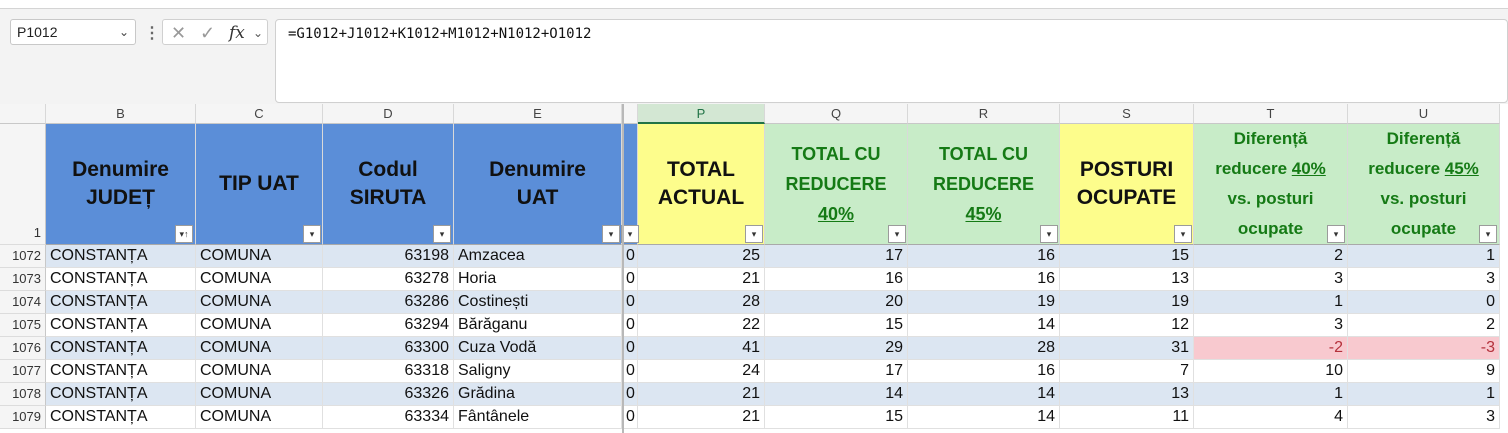  Describe the element at coordinates (23, 348) in the screenshot. I see `row-header: 1076` at that location.